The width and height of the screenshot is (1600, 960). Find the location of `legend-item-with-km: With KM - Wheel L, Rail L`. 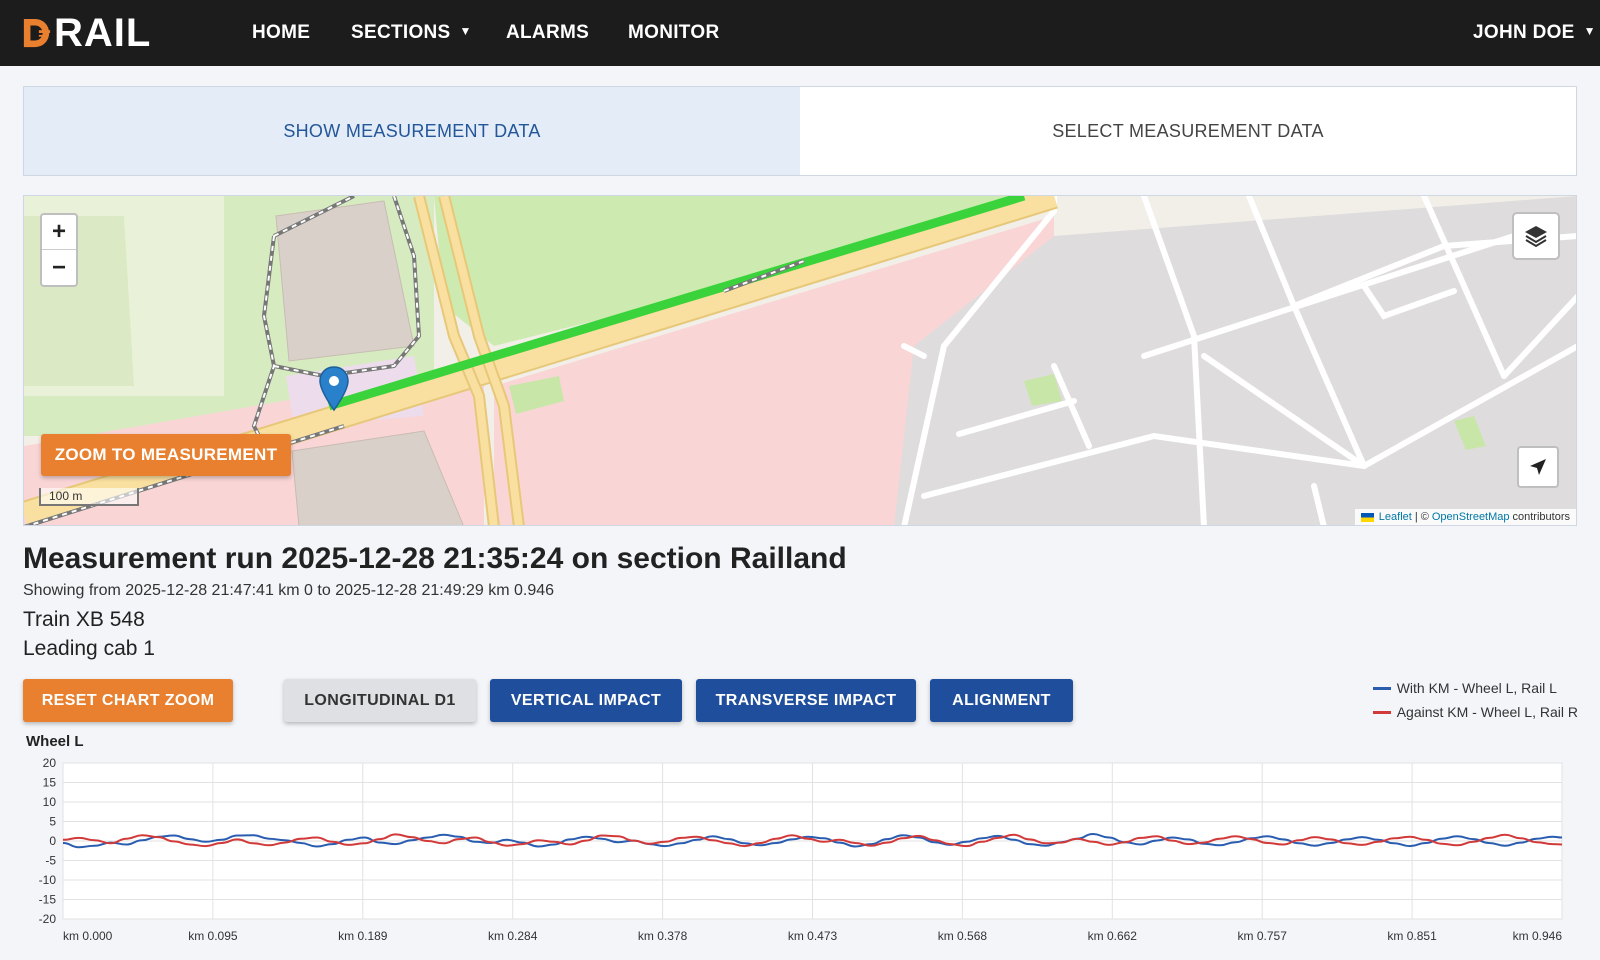

legend-item-with-km: With KM - Wheel L, Rail L is located at coordinates (1475, 688).